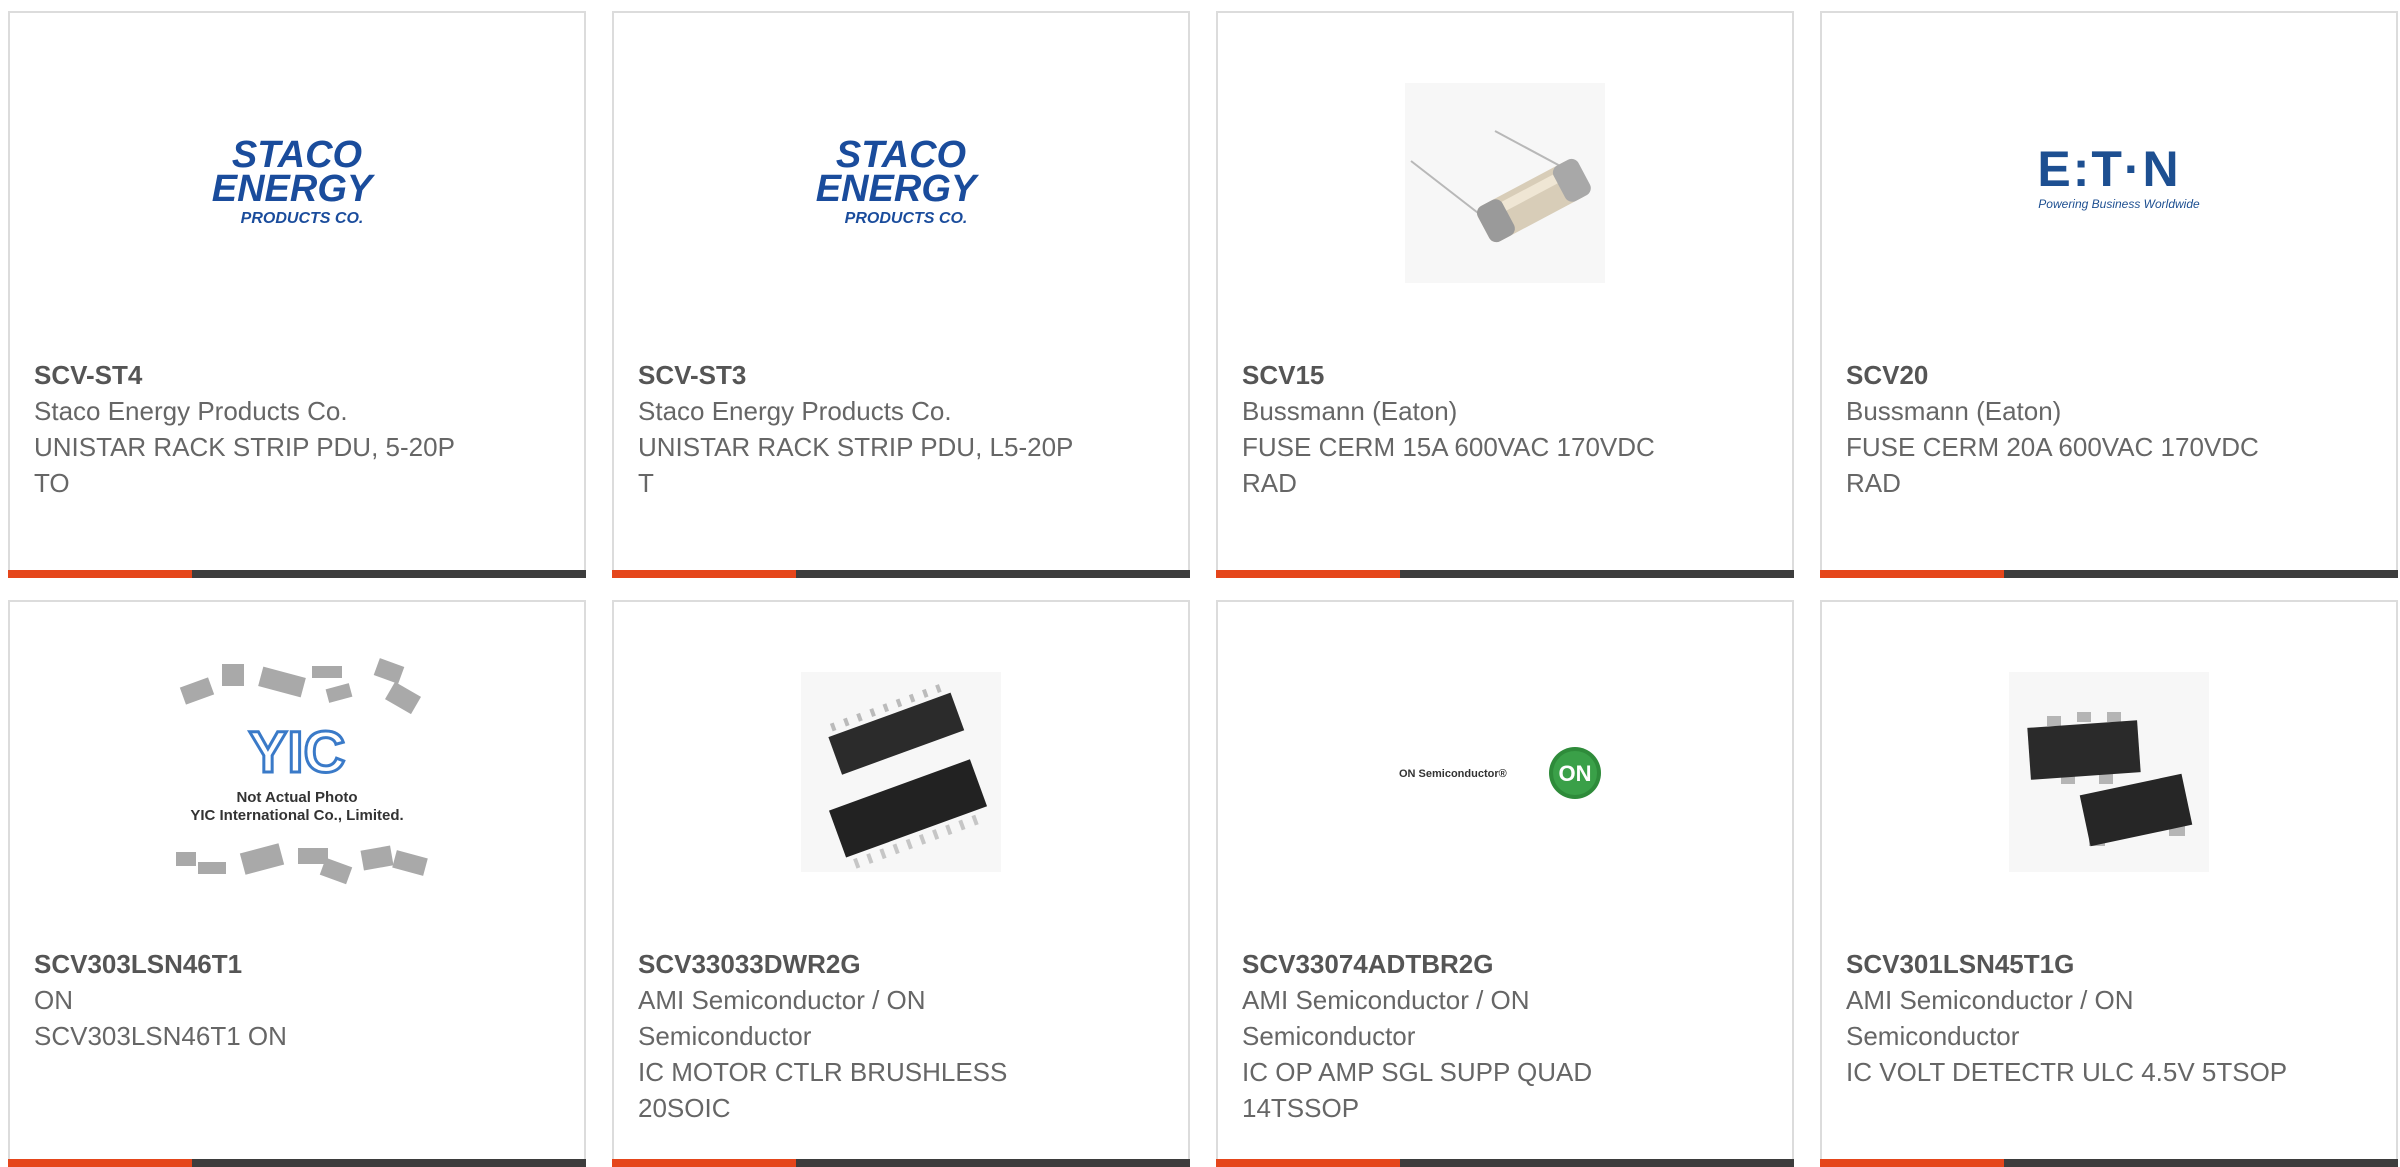  Describe the element at coordinates (296, 815) in the screenshot. I see `svg-text:YIC International Co., Limited: YIC International Co., Limited.` at that location.